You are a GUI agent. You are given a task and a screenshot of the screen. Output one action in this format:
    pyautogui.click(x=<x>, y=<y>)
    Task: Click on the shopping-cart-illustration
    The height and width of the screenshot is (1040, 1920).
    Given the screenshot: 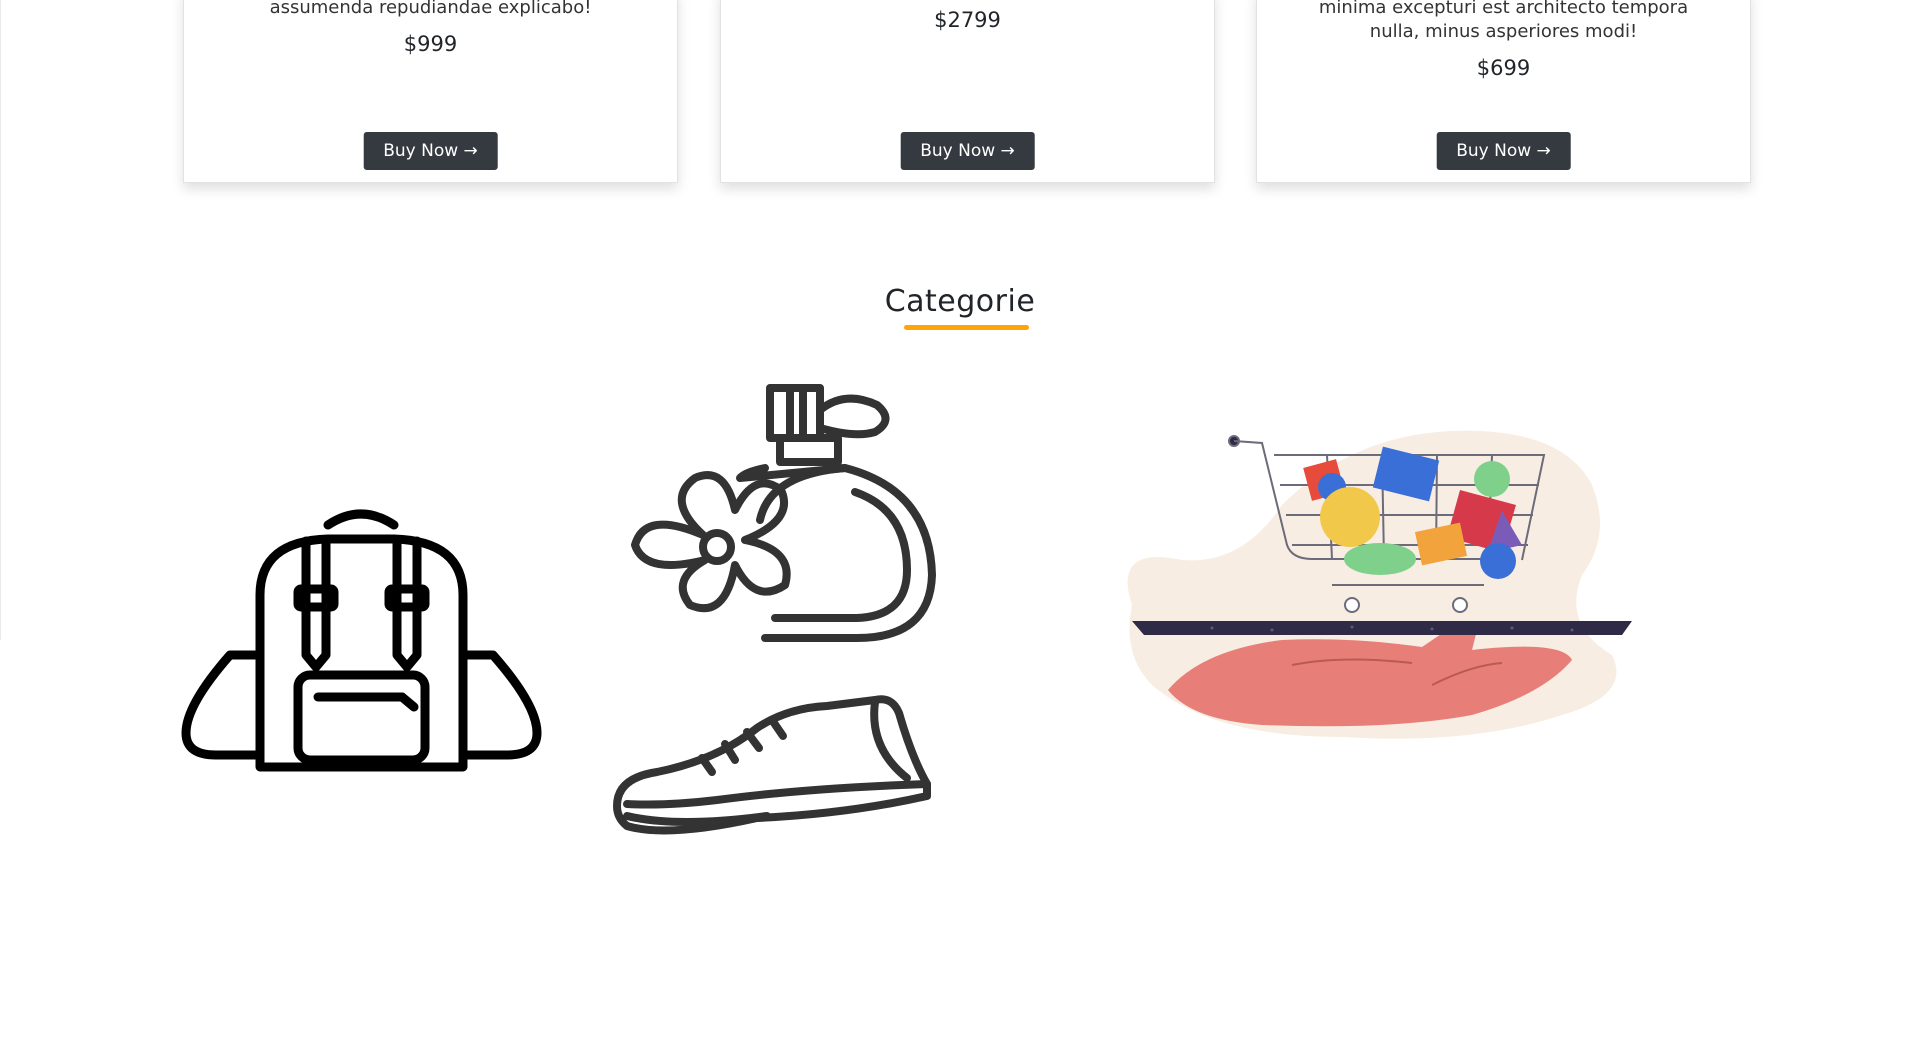 What is the action you would take?
    pyautogui.click(x=1379, y=584)
    